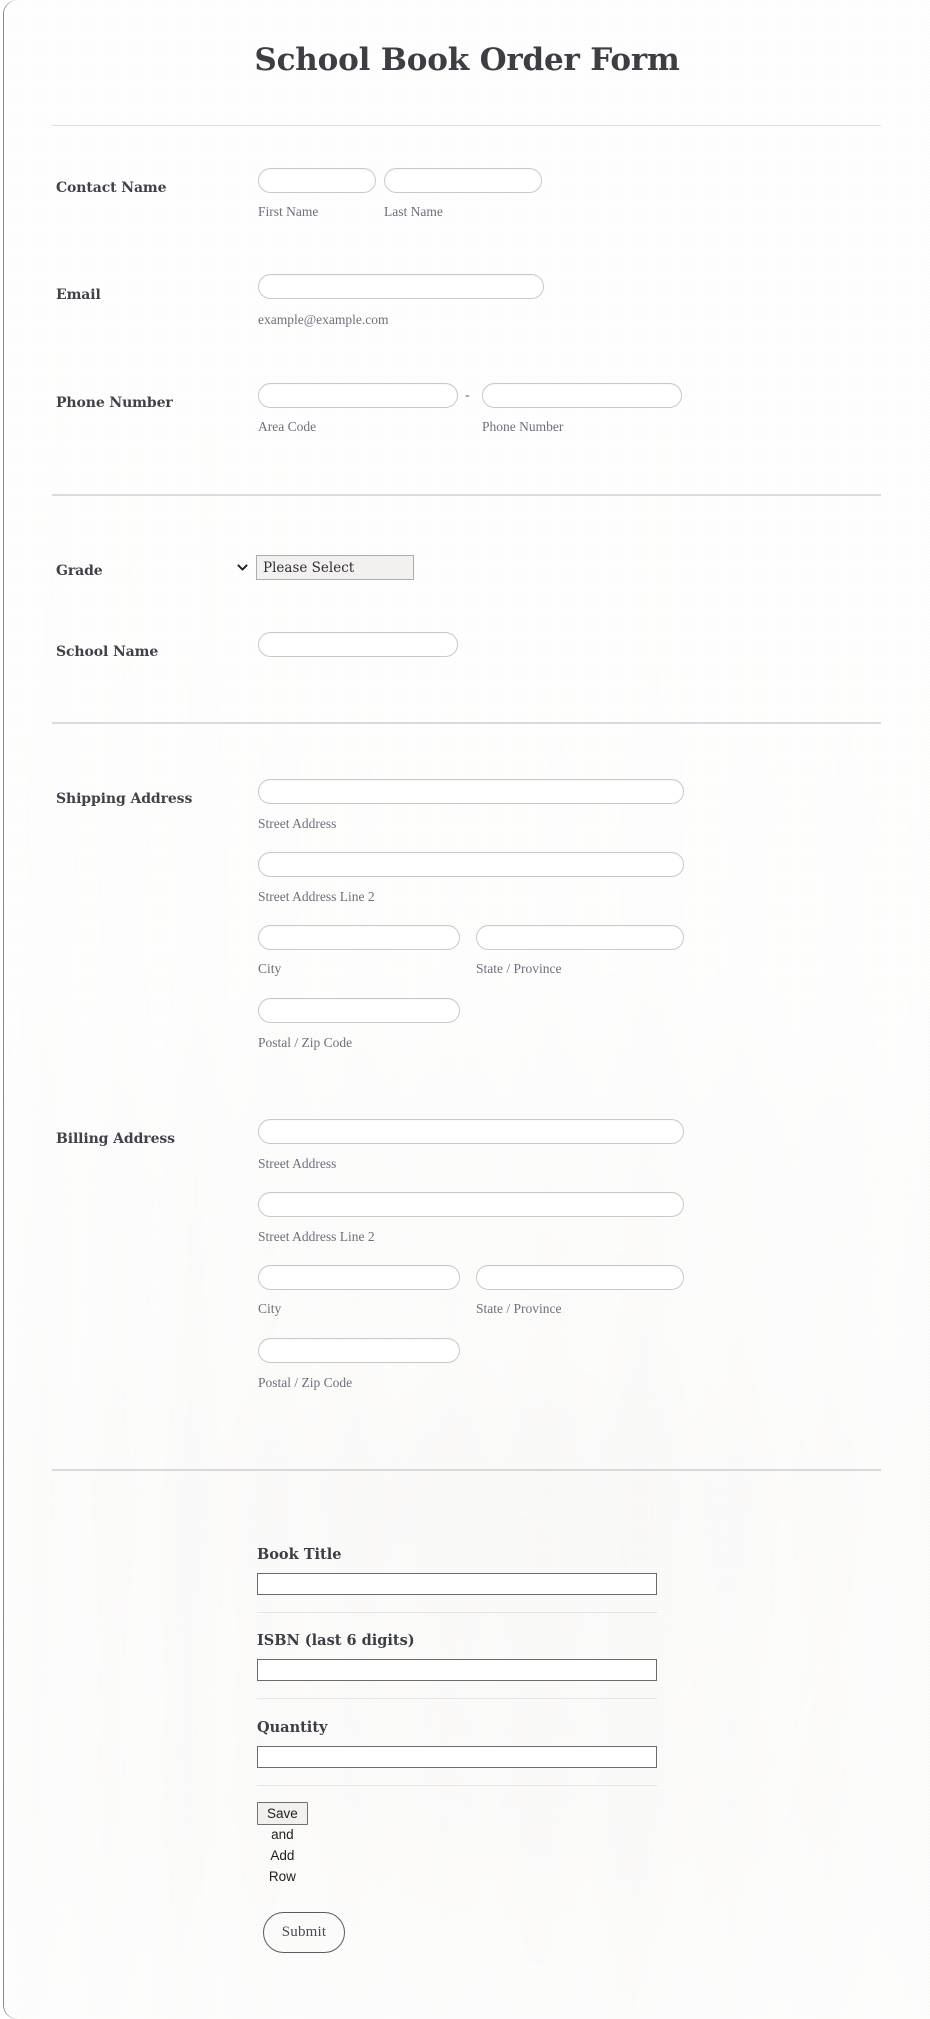  I want to click on billing-street-input, so click(471, 1131).